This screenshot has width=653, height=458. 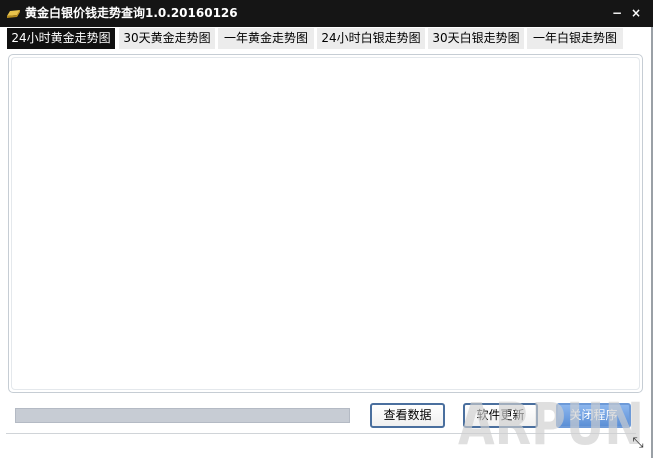 What do you see at coordinates (167, 38) in the screenshot?
I see `tab-30d-gold: 30天黄金走势图` at bounding box center [167, 38].